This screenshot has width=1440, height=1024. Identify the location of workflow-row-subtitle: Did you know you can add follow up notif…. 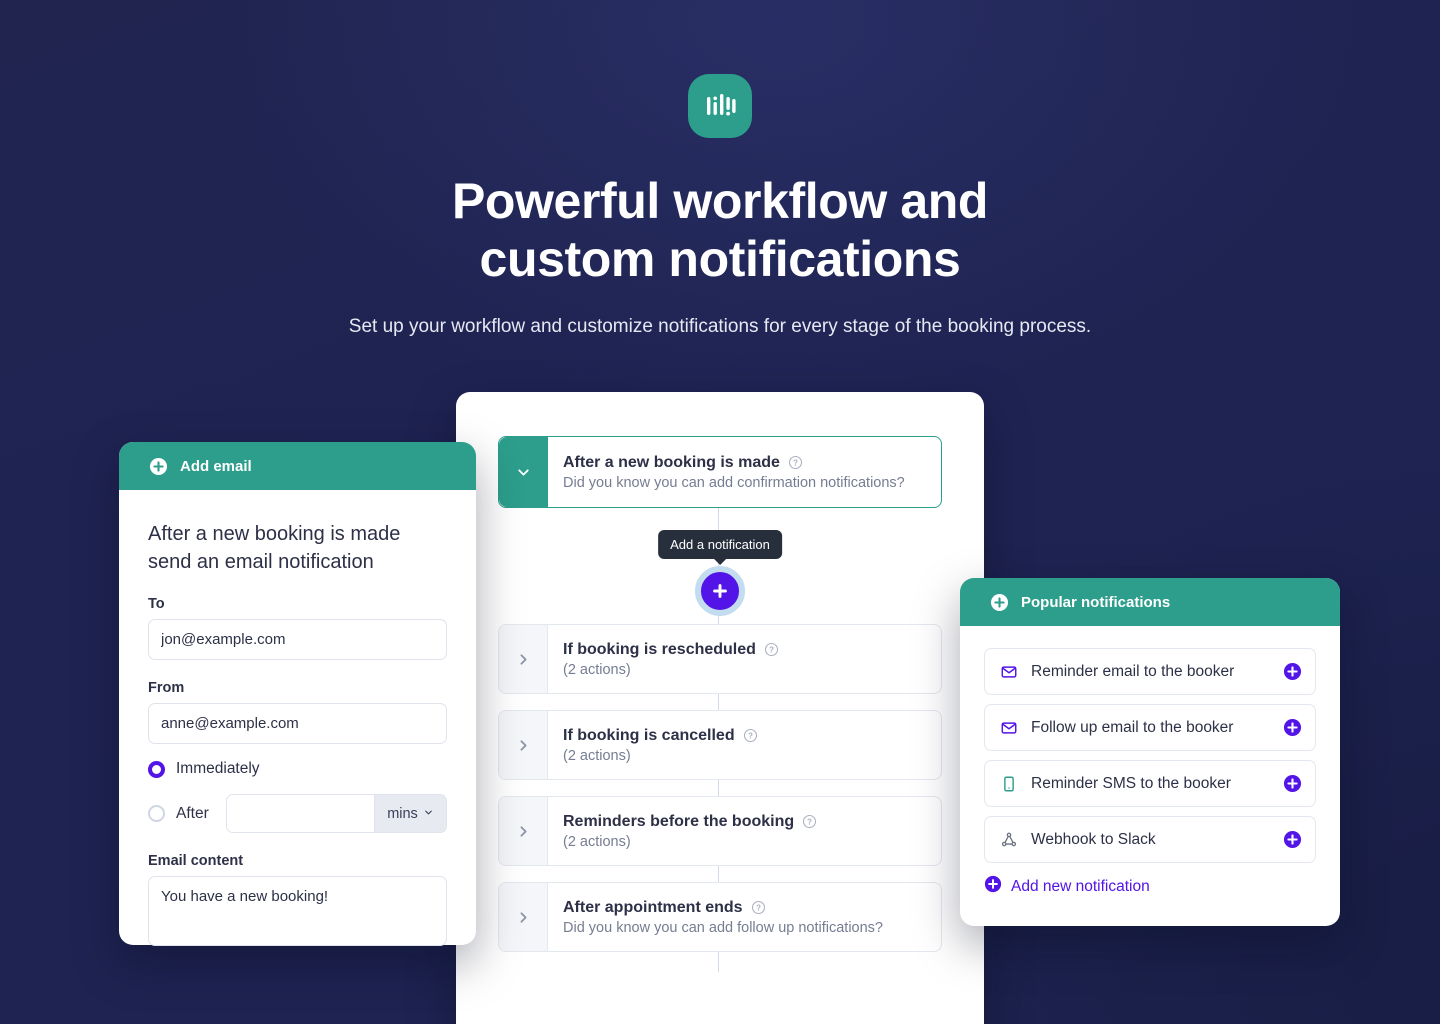
(723, 927).